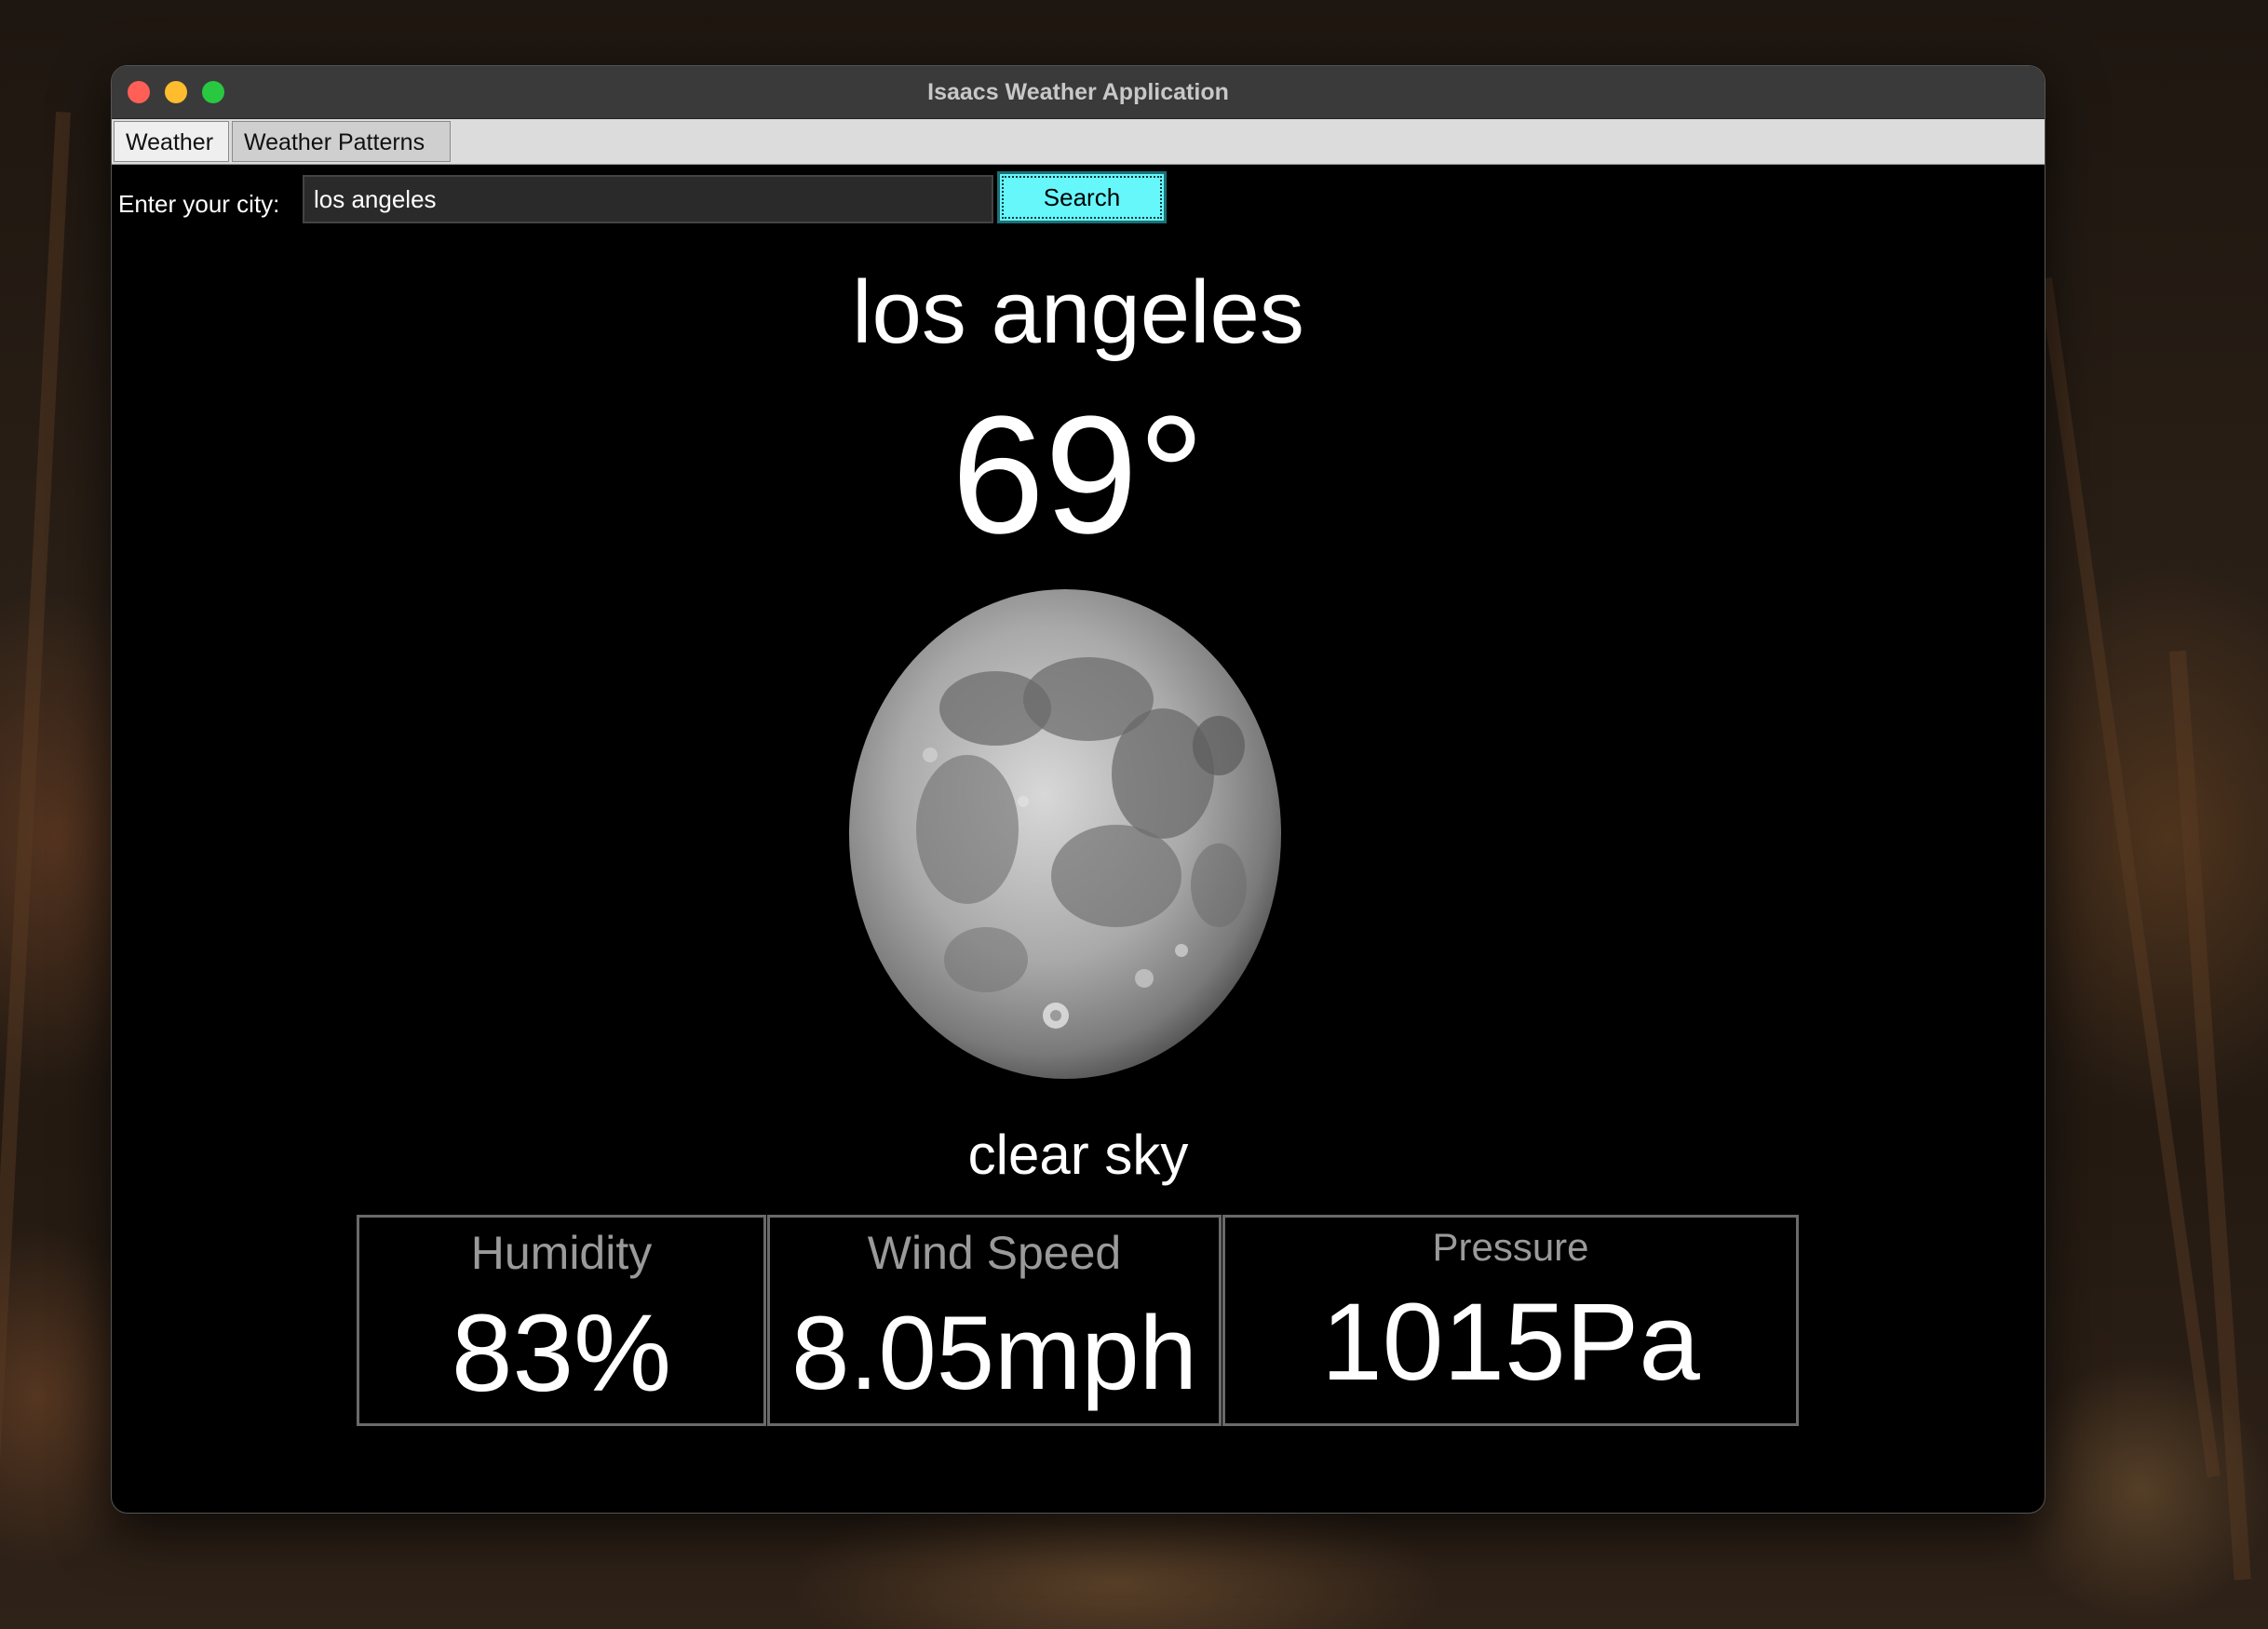 The image size is (2268, 1629). I want to click on window-title: Isaacs Weather Application, so click(1078, 92).